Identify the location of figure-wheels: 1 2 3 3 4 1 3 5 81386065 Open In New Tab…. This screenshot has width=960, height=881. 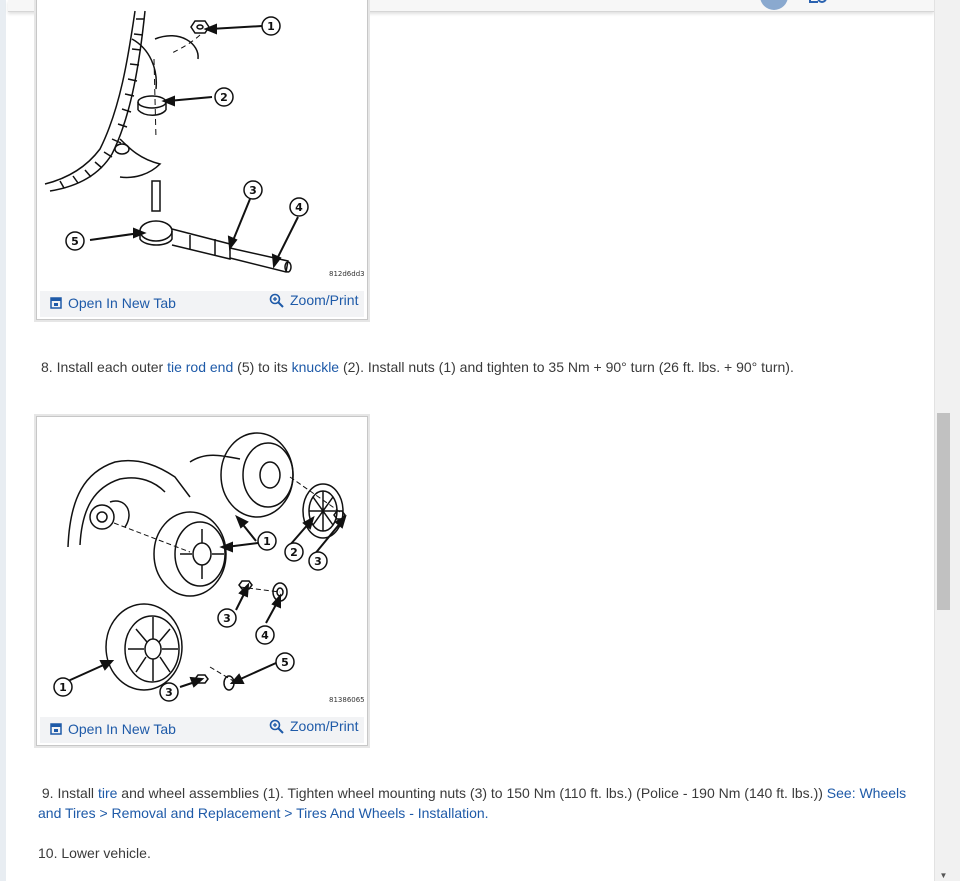
(202, 581).